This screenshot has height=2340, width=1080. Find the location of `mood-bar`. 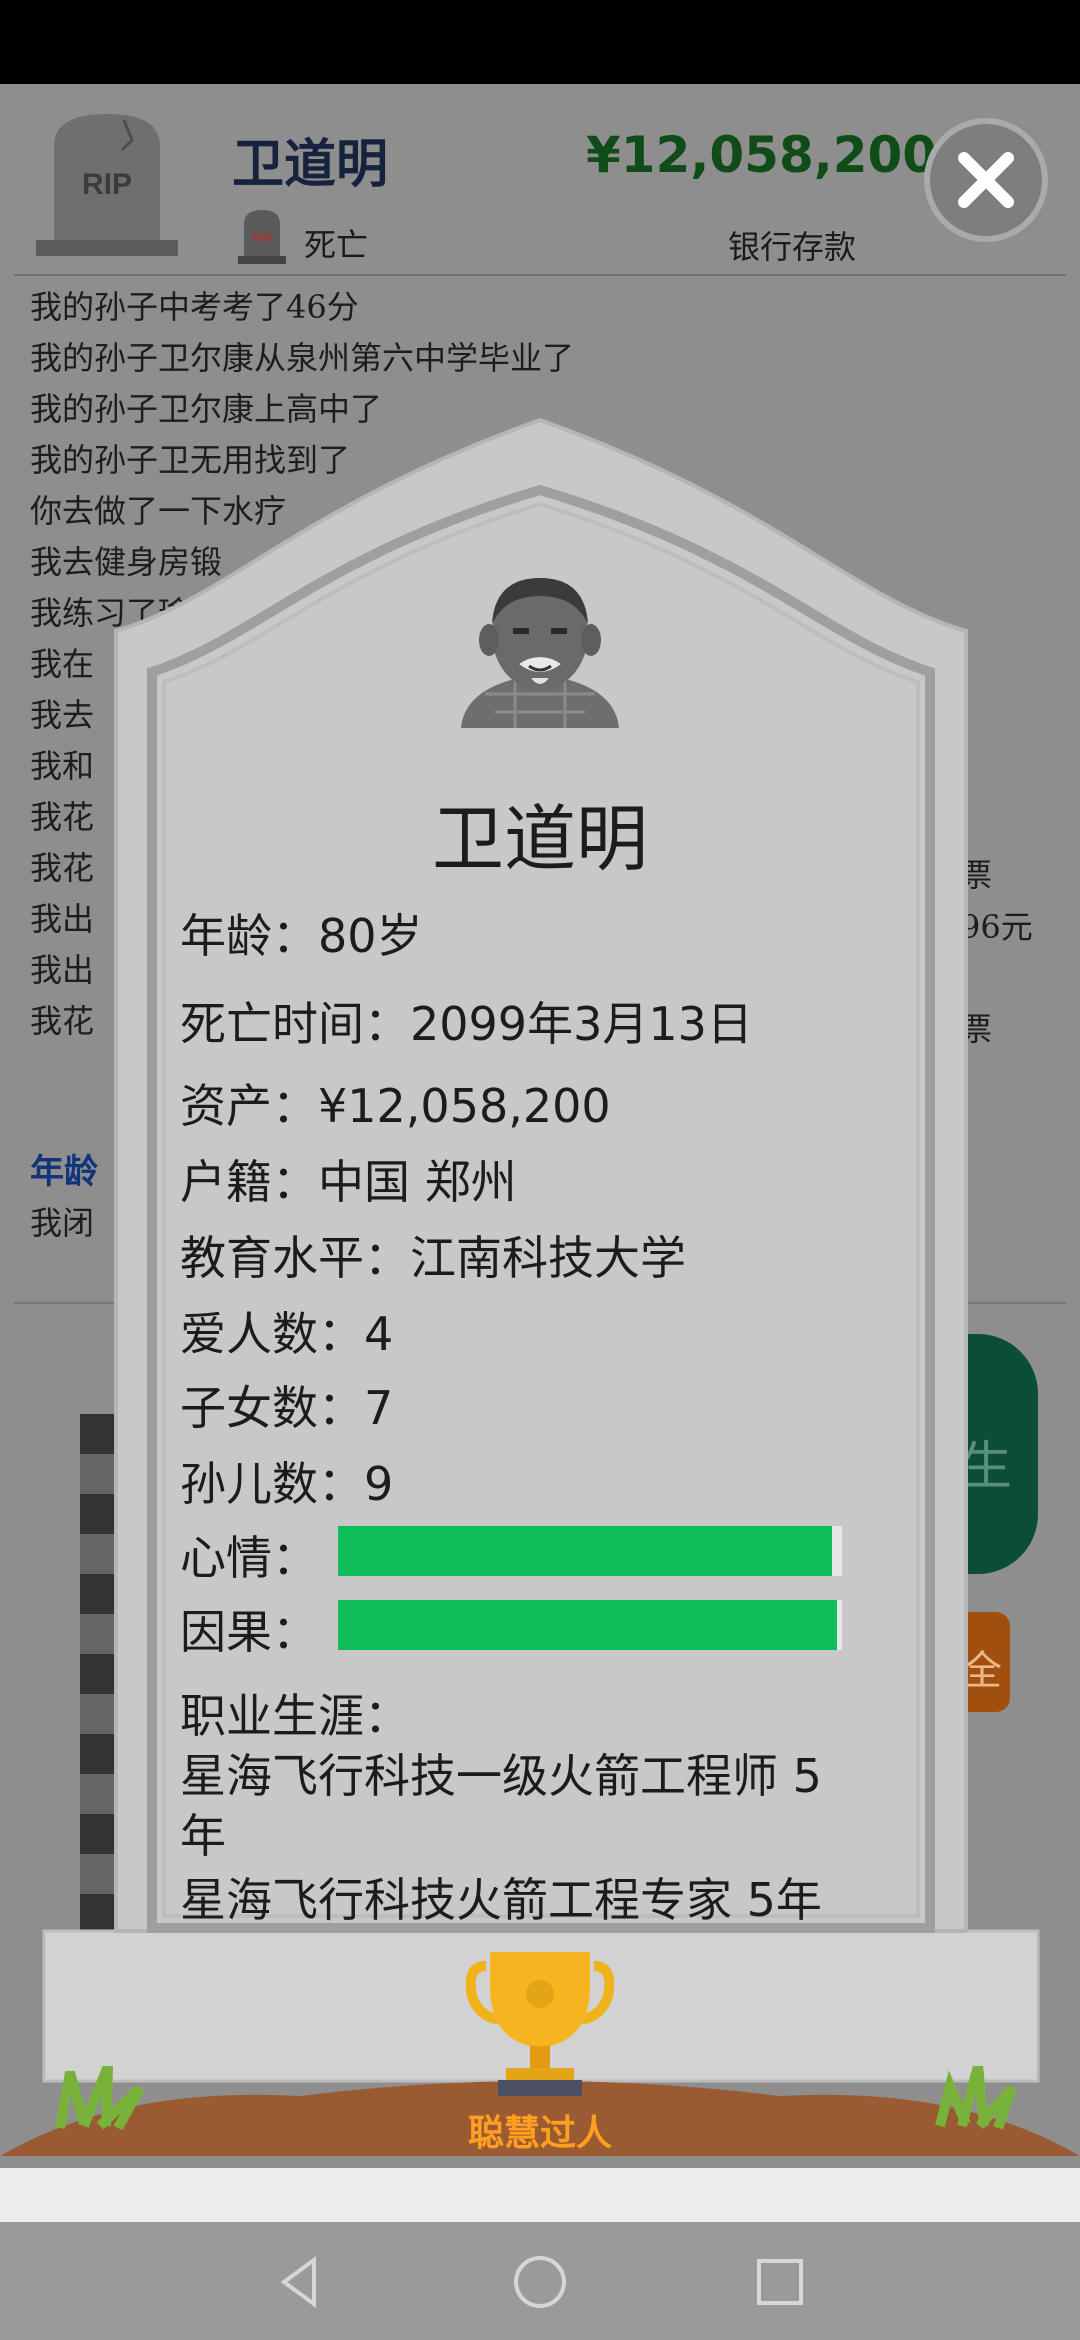

mood-bar is located at coordinates (590, 1551).